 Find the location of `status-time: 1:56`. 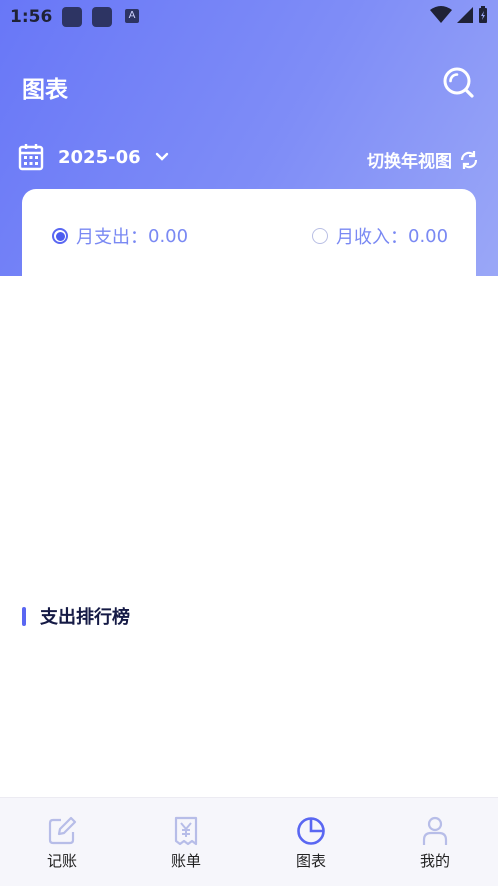

status-time: 1:56 is located at coordinates (31, 17).